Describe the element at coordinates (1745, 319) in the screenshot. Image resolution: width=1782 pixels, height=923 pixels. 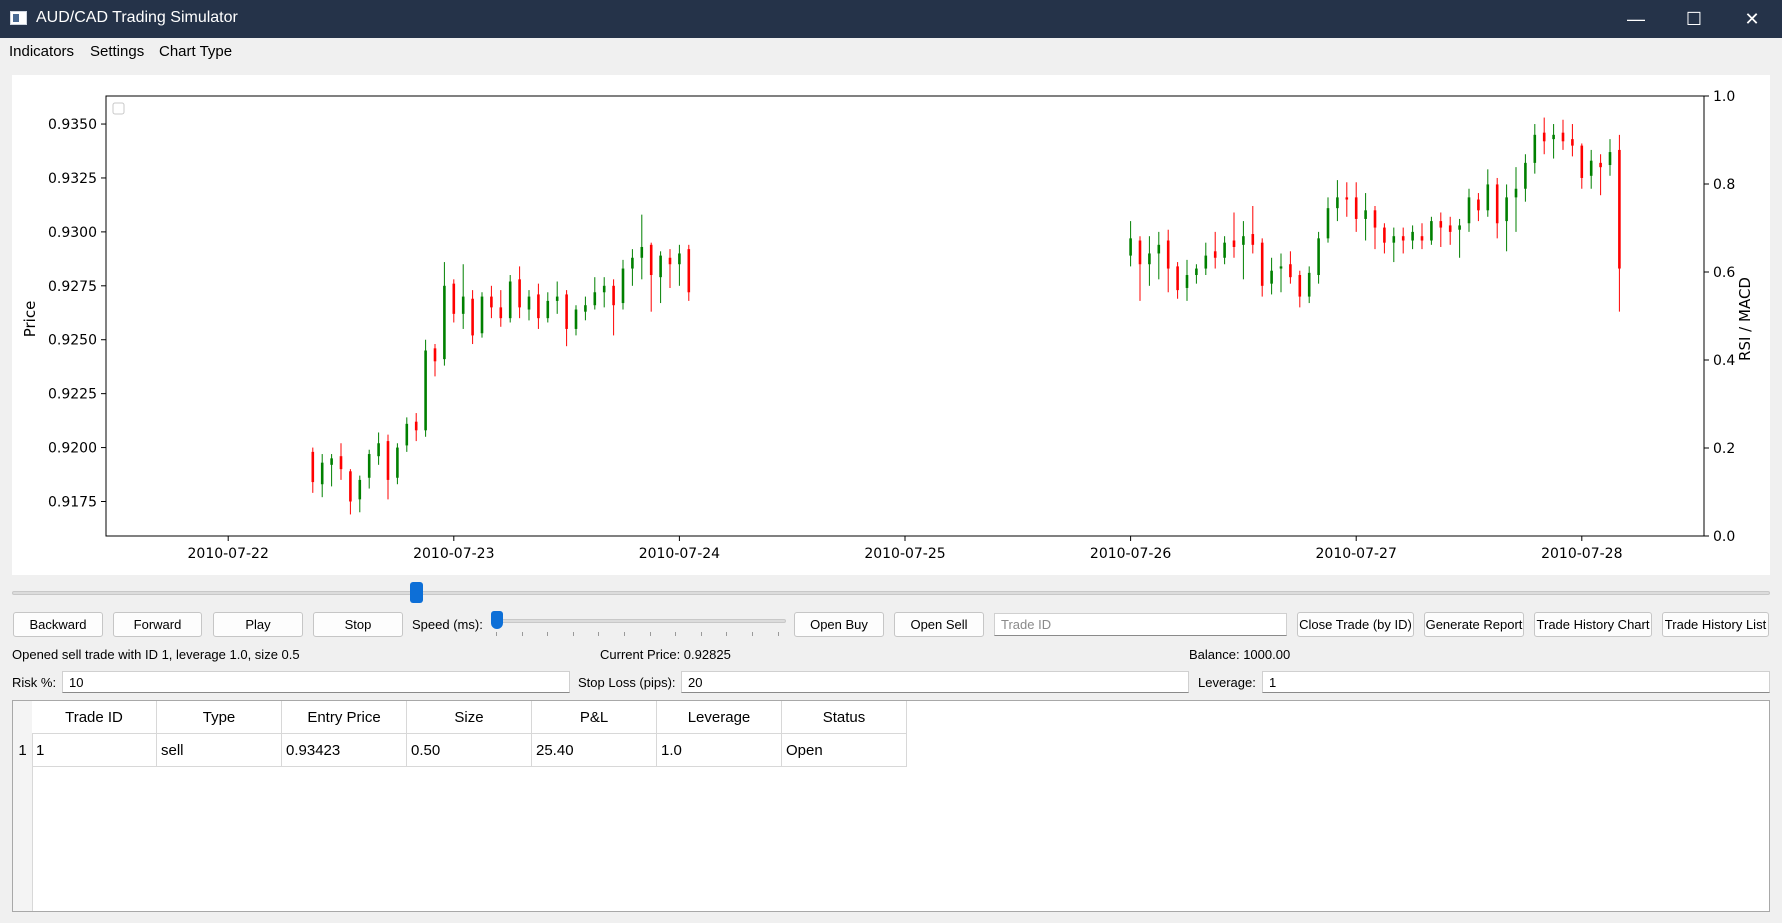
I see `y2-axis-label: RSI / MACD` at that location.